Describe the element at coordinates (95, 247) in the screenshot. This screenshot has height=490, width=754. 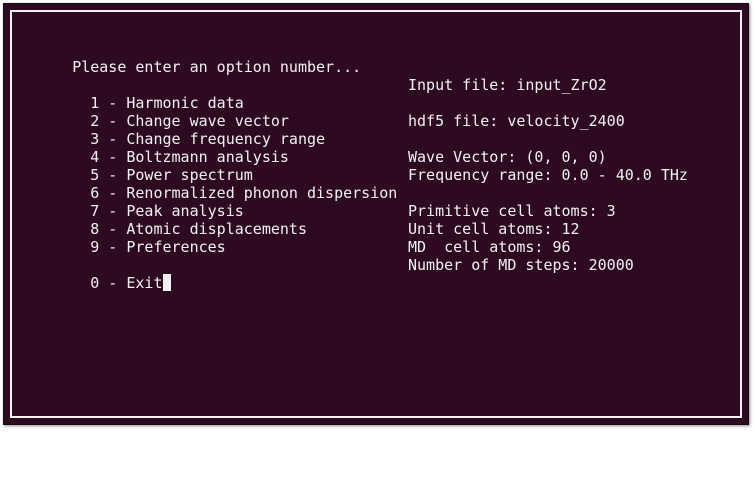
I see `menu-key: 9` at that location.